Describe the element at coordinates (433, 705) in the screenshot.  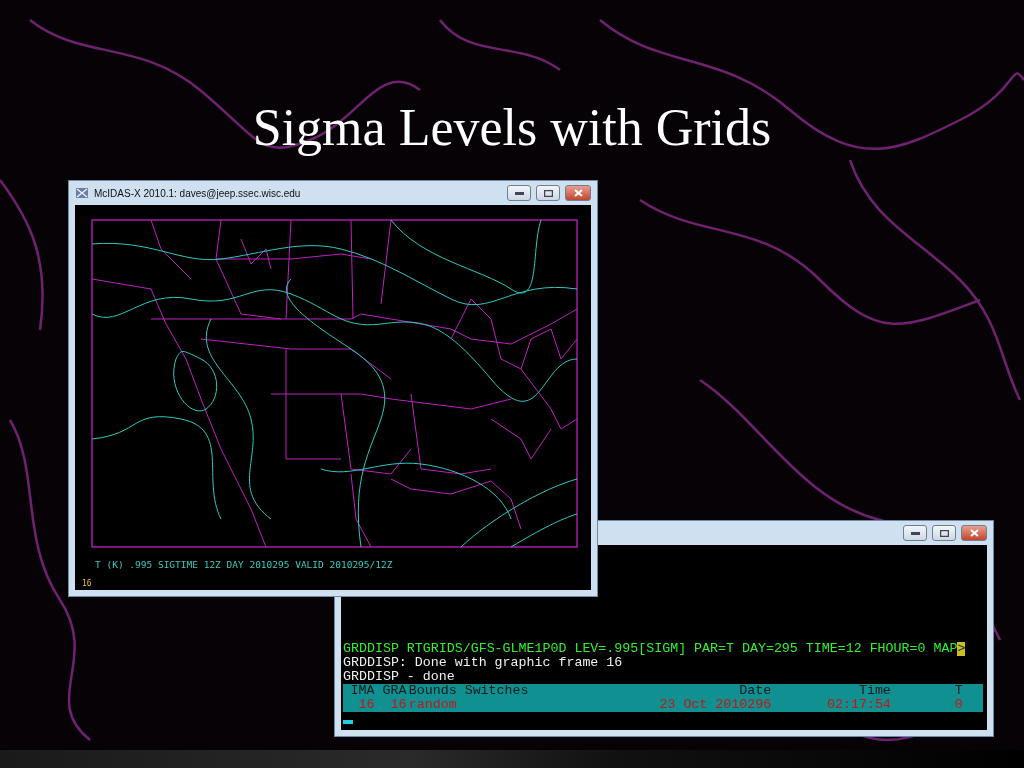
I see `table-cell-text: random` at that location.